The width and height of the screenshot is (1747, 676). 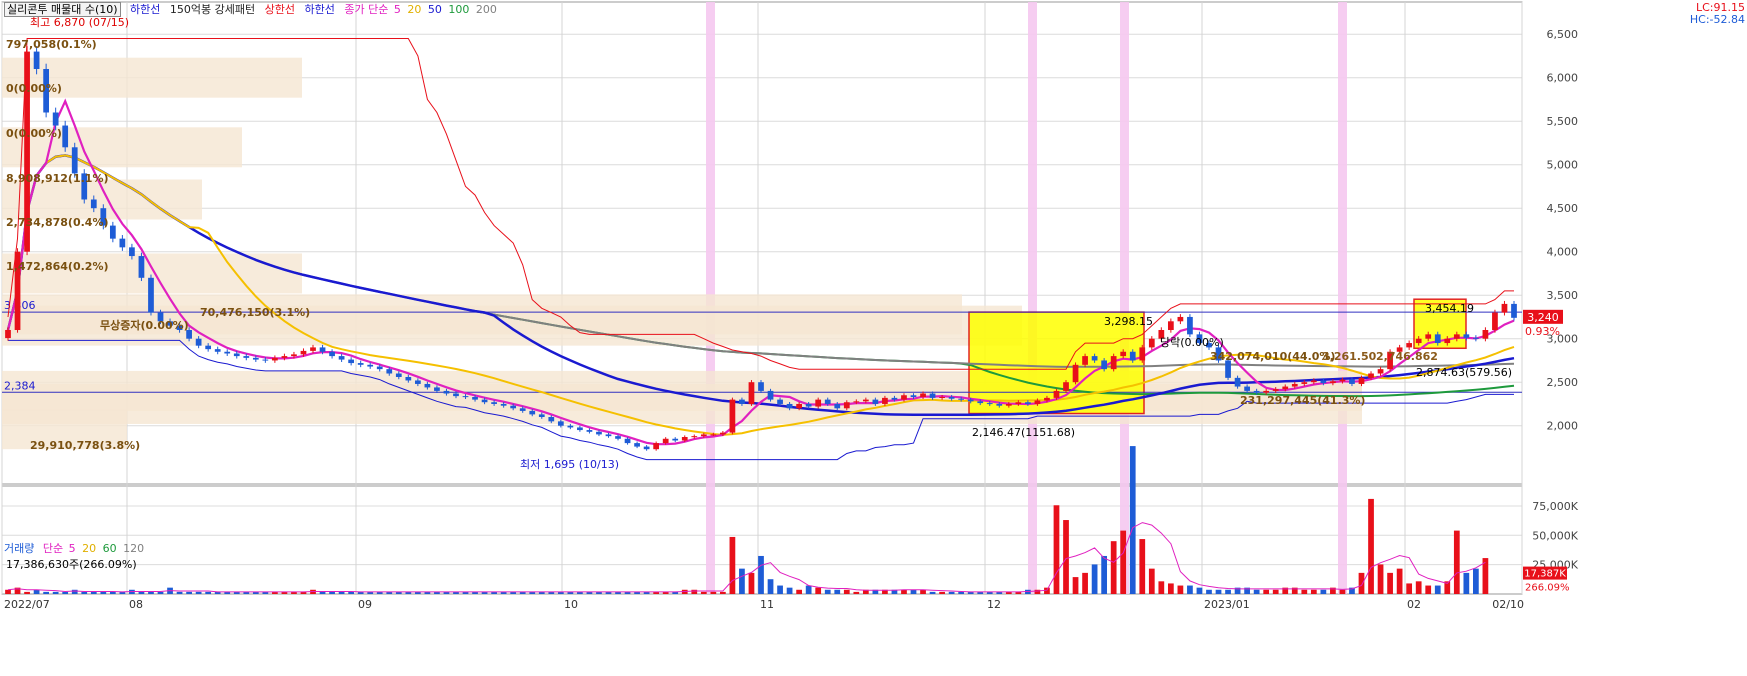 What do you see at coordinates (1563, 78) in the screenshot?
I see `y-tick-label: 6,000` at bounding box center [1563, 78].